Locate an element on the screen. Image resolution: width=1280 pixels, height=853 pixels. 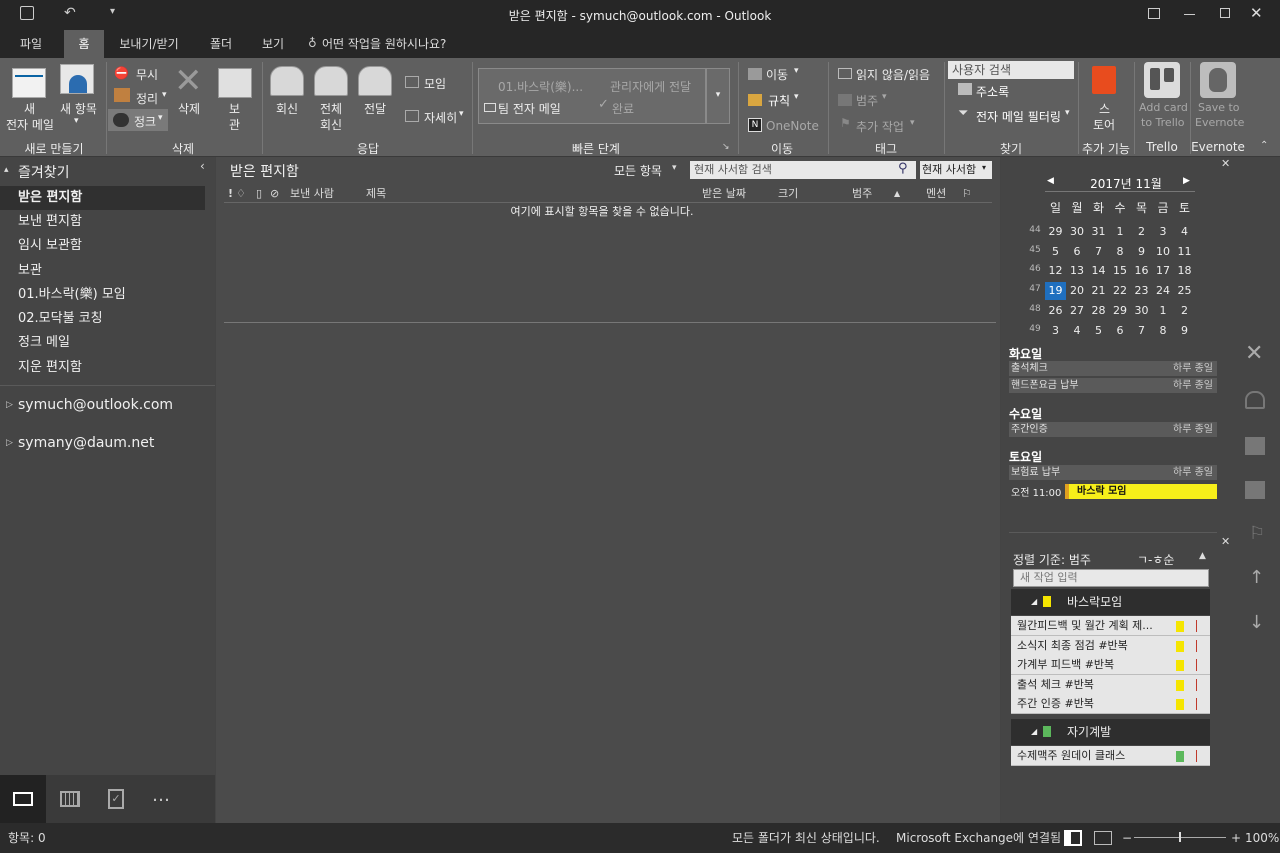
new-task-input: 새 작업 입력 is located at coordinates (1111, 578).